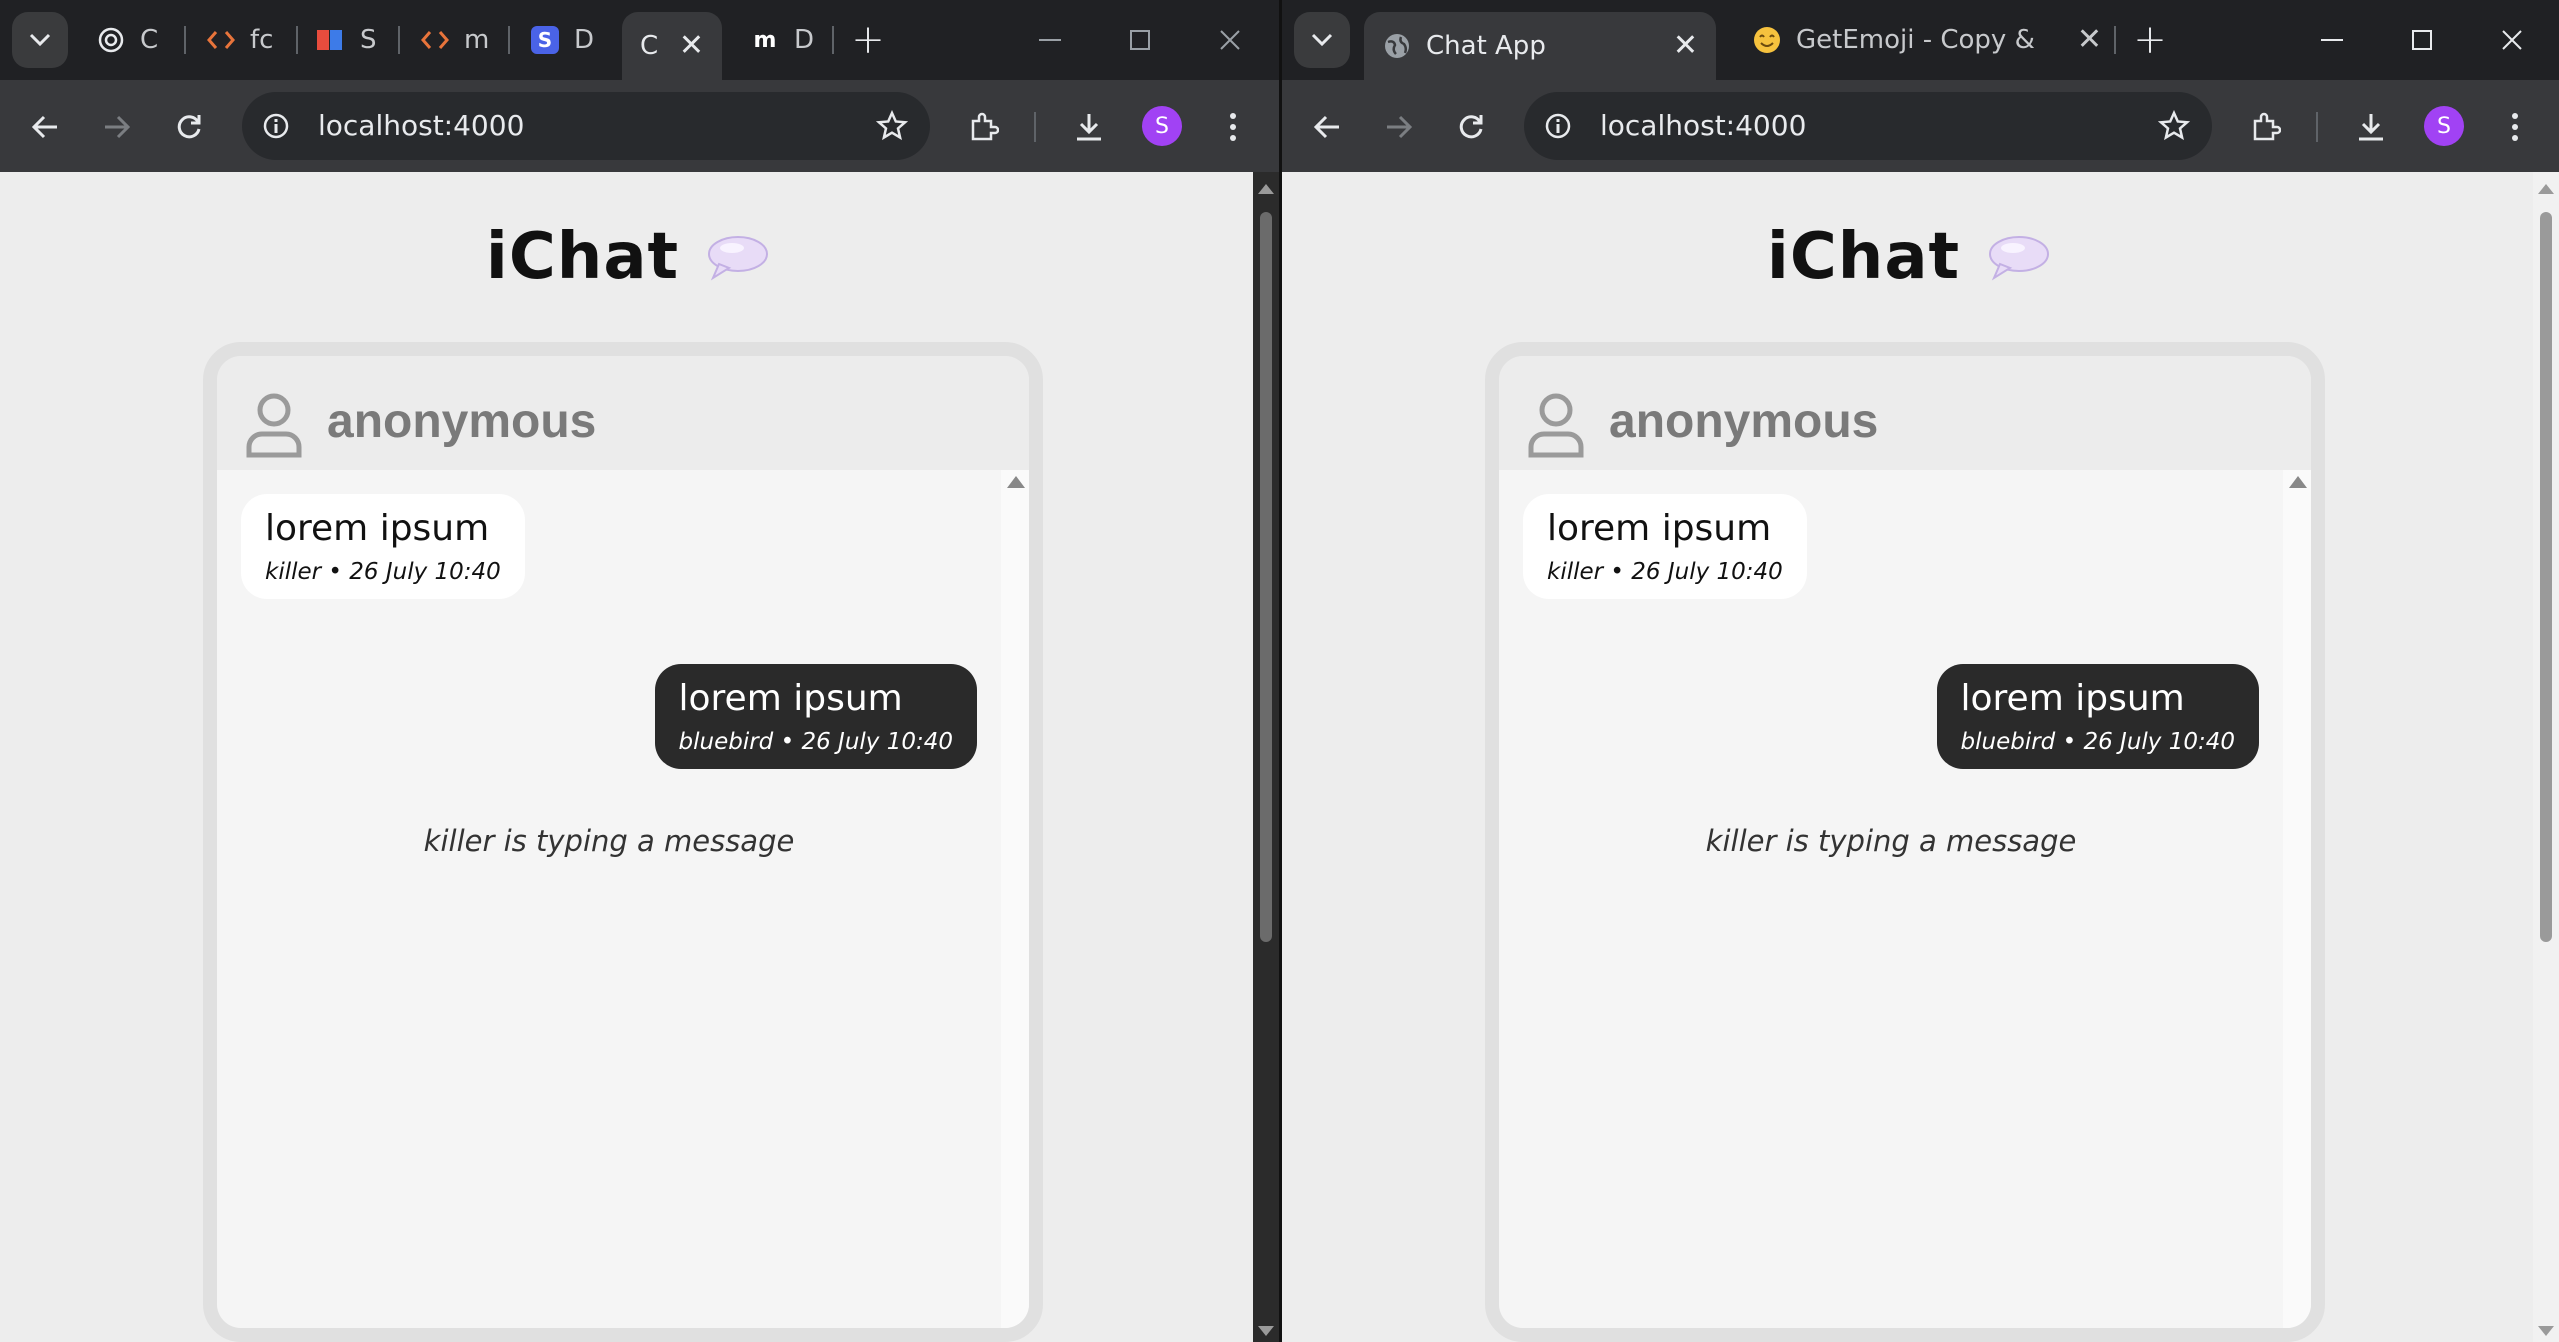 The image size is (2559, 1342). What do you see at coordinates (1703, 125) in the screenshot?
I see `url-text: localhost:4000` at bounding box center [1703, 125].